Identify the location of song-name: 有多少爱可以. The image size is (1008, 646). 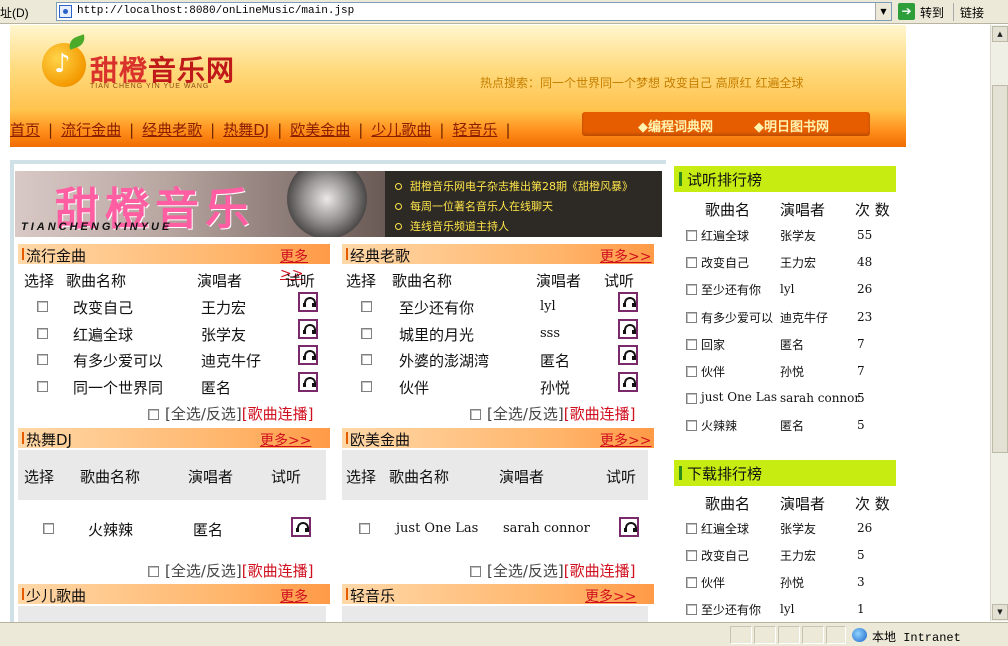
(118, 360).